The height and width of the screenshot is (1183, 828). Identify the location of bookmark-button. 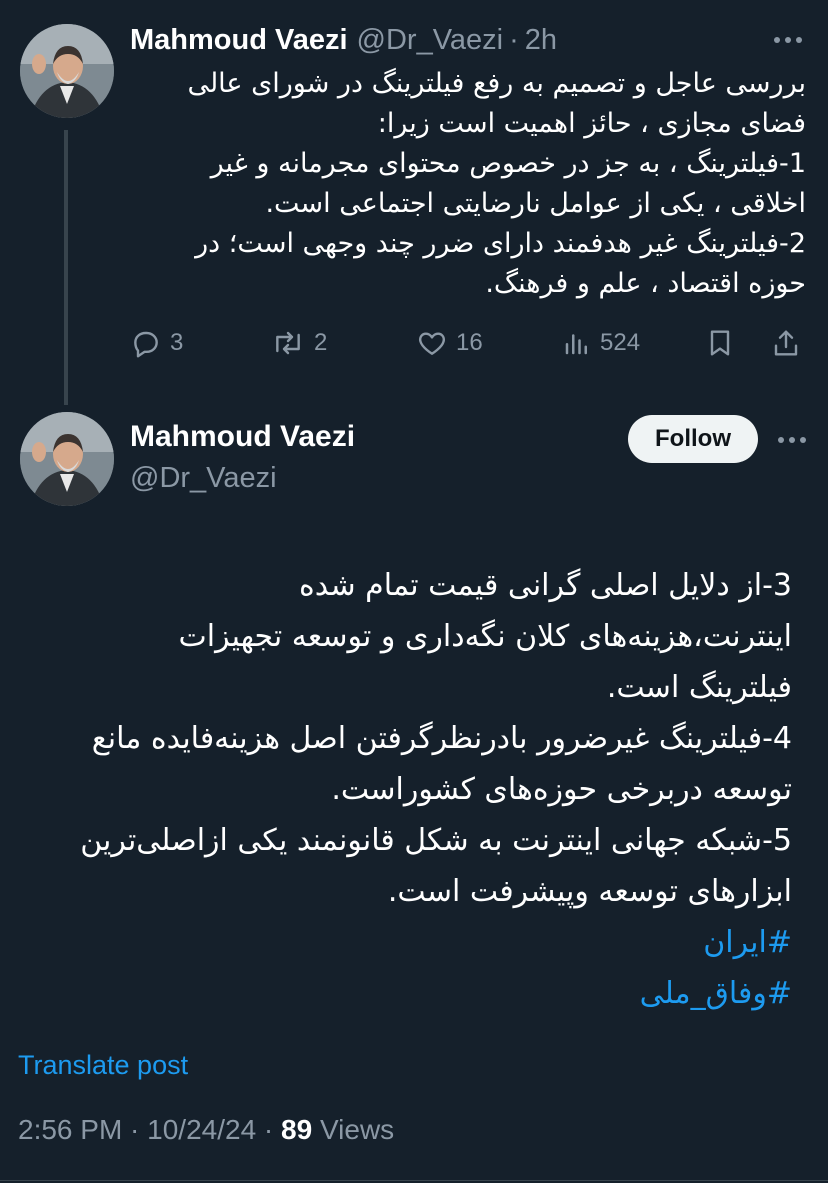
(724, 343).